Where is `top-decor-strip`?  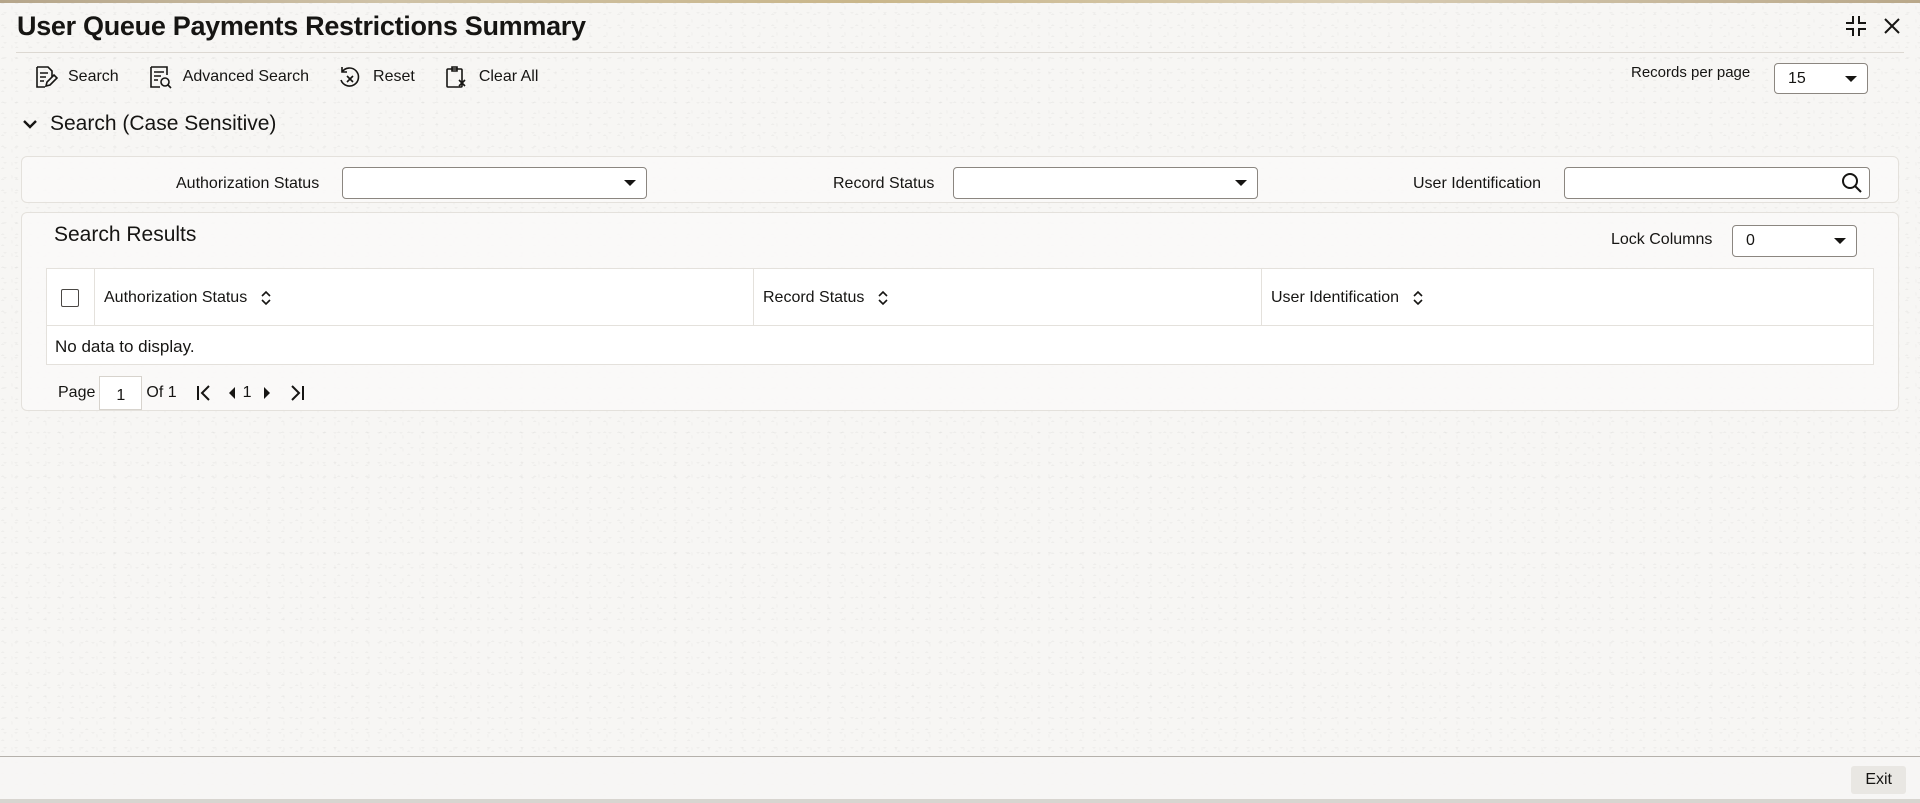 top-decor-strip is located at coordinates (960, 1).